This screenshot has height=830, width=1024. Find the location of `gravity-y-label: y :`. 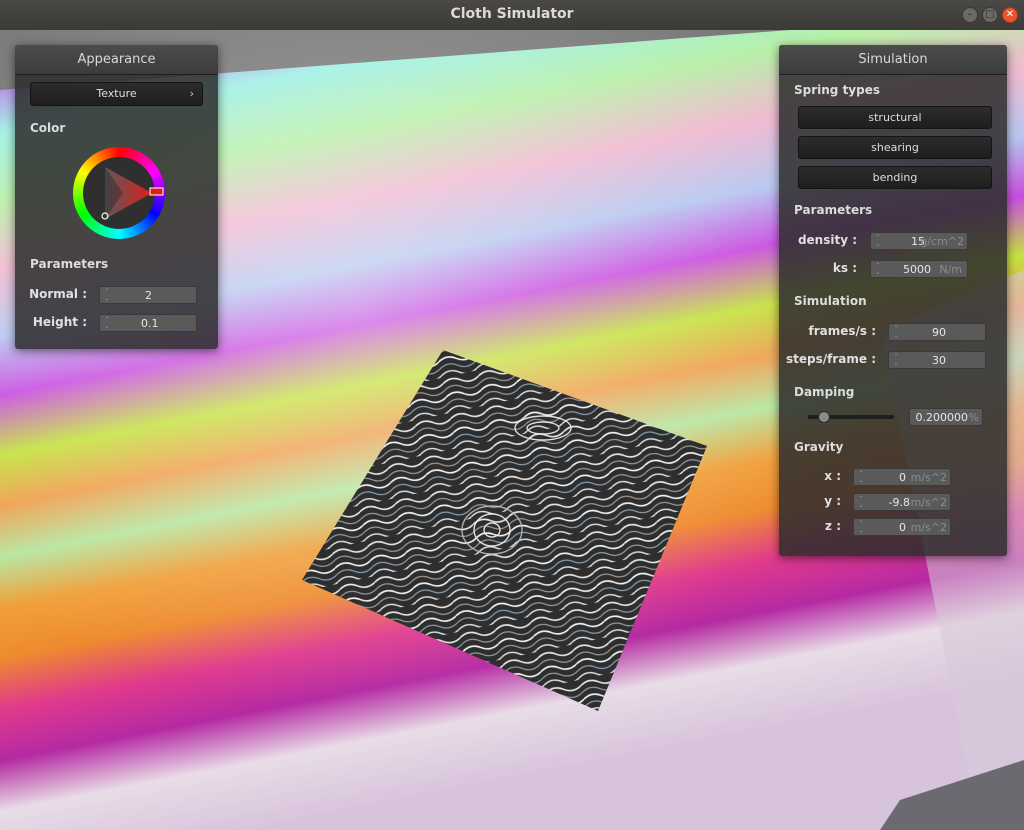

gravity-y-label: y : is located at coordinates (832, 501).